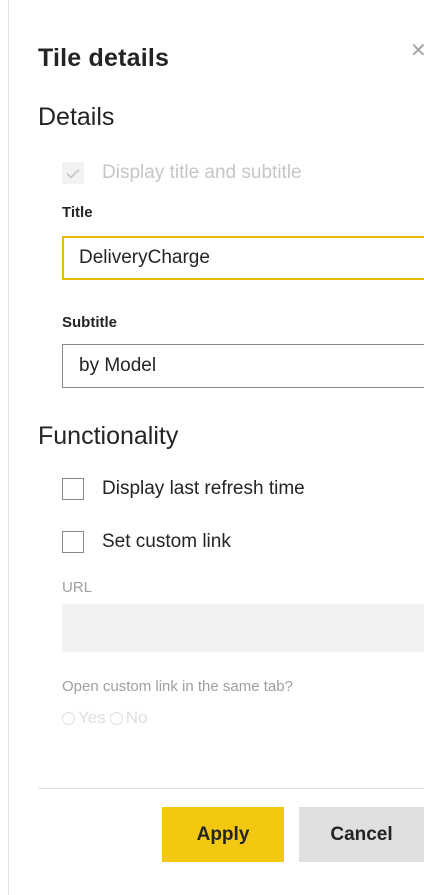  What do you see at coordinates (77, 212) in the screenshot?
I see `title-field-label: Title` at bounding box center [77, 212].